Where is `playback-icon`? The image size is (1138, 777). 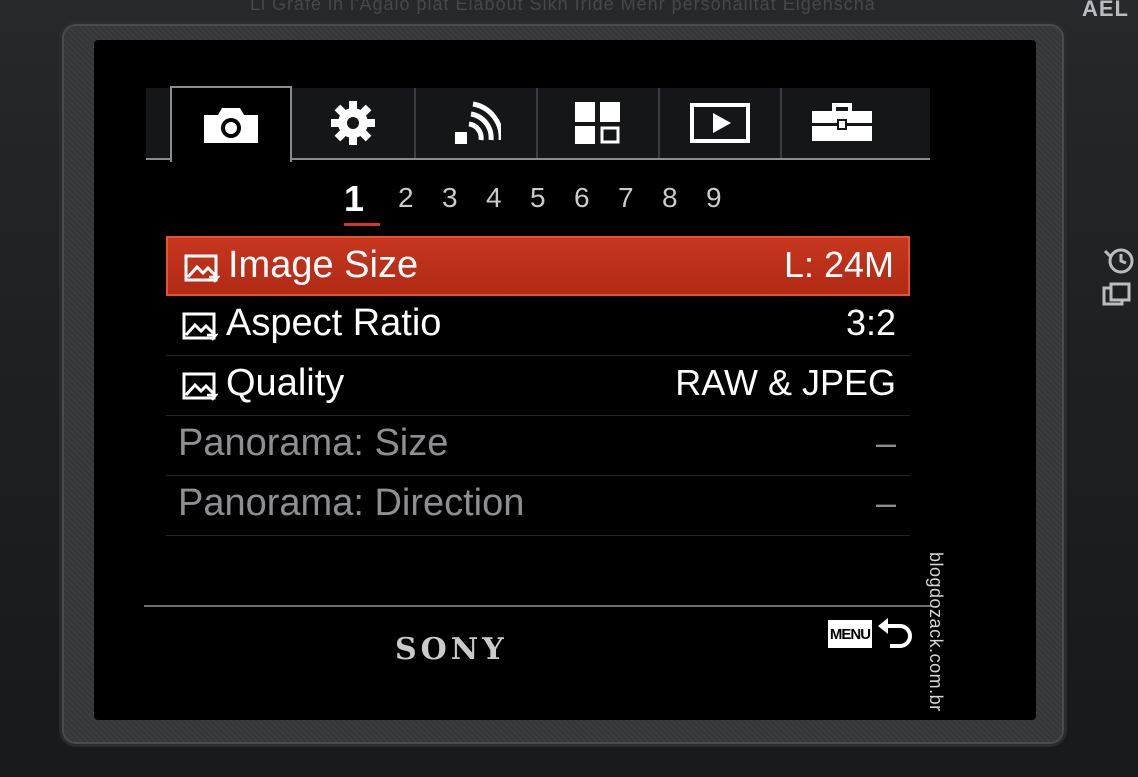
playback-icon is located at coordinates (720, 123).